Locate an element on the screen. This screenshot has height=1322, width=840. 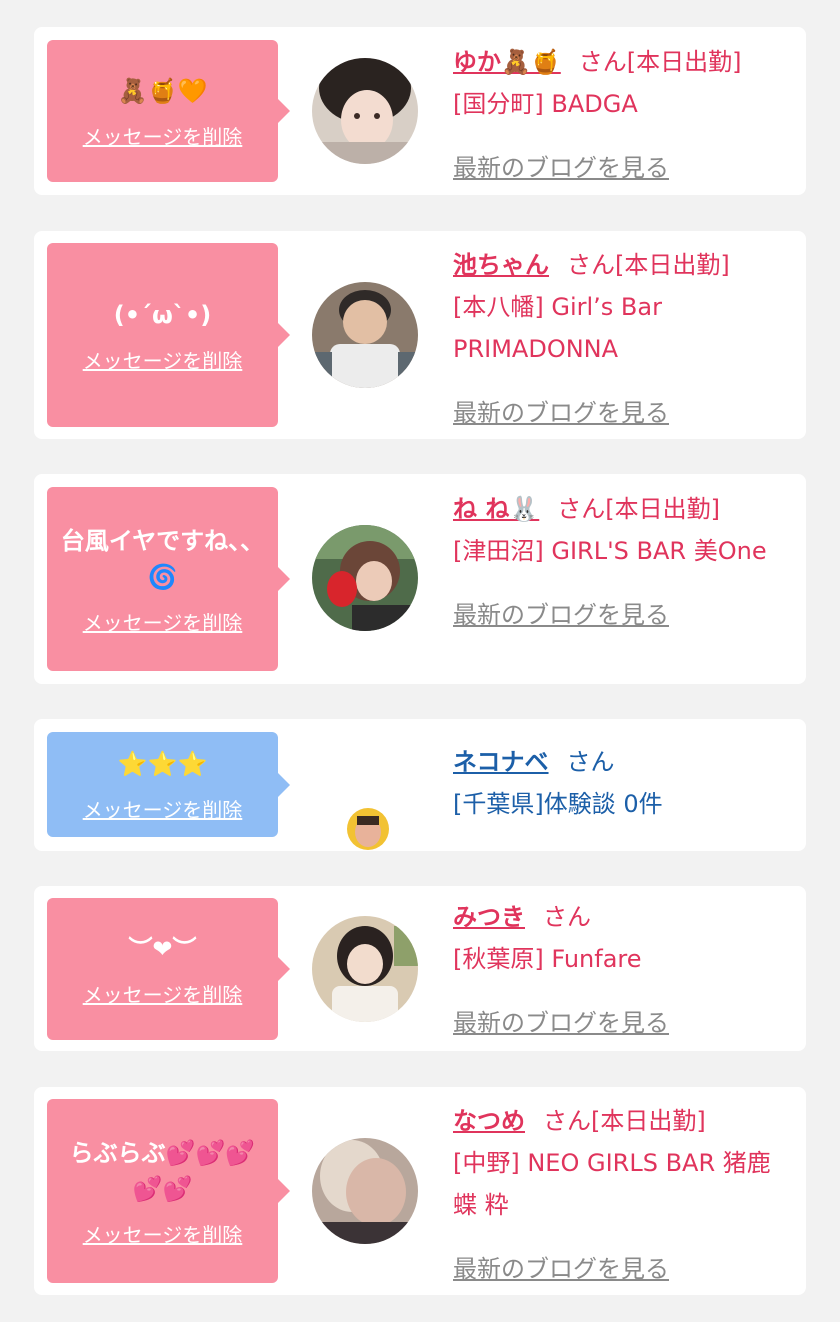
message-text: ︶❤︶ is located at coordinates (162, 948).